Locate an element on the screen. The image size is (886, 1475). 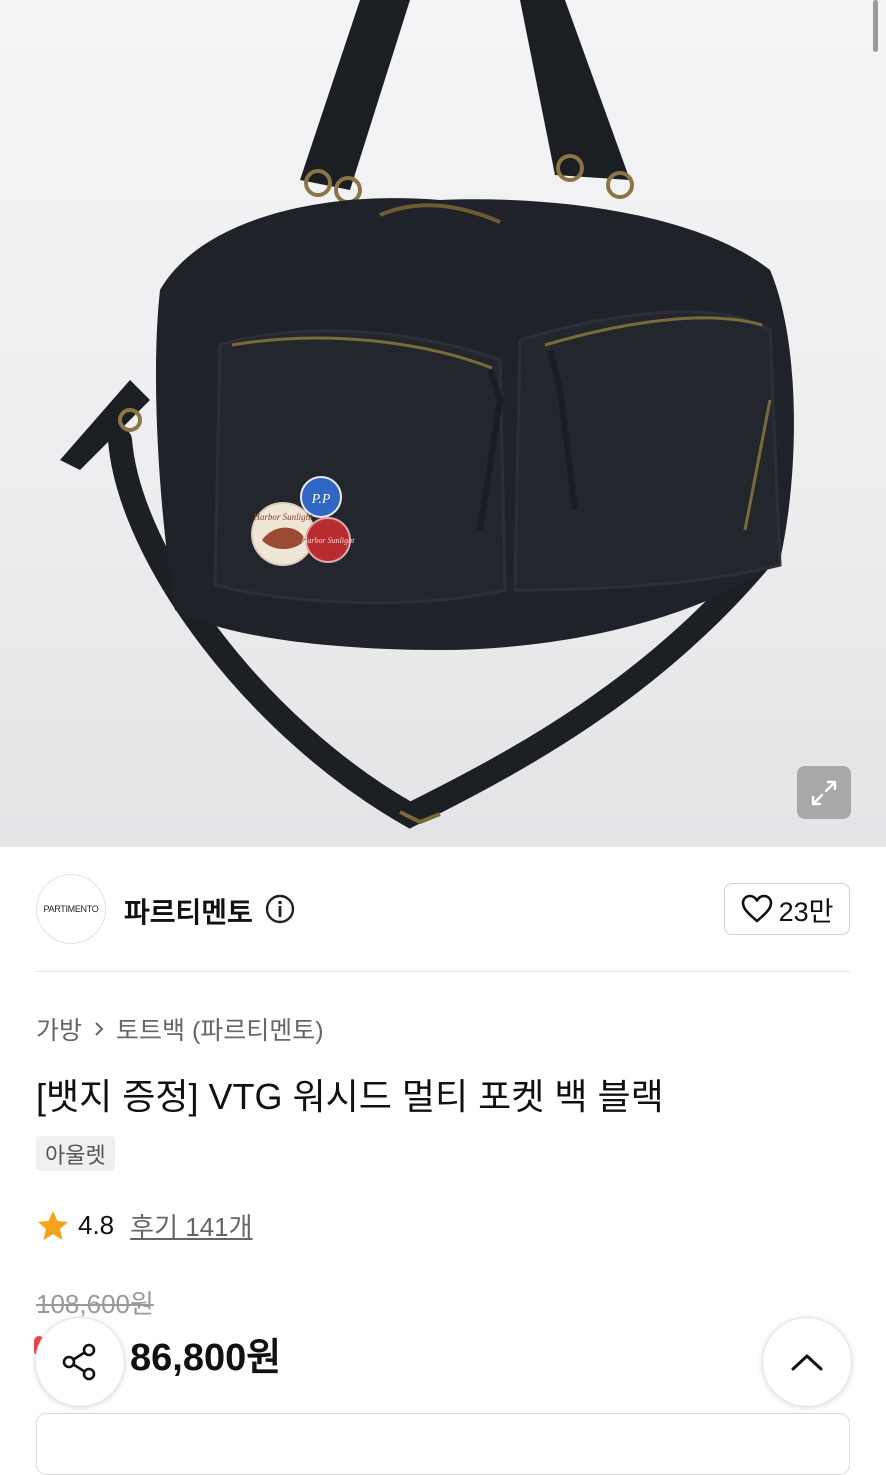
rating-row: 4.8 후기 141개 is located at coordinates (144, 1225).